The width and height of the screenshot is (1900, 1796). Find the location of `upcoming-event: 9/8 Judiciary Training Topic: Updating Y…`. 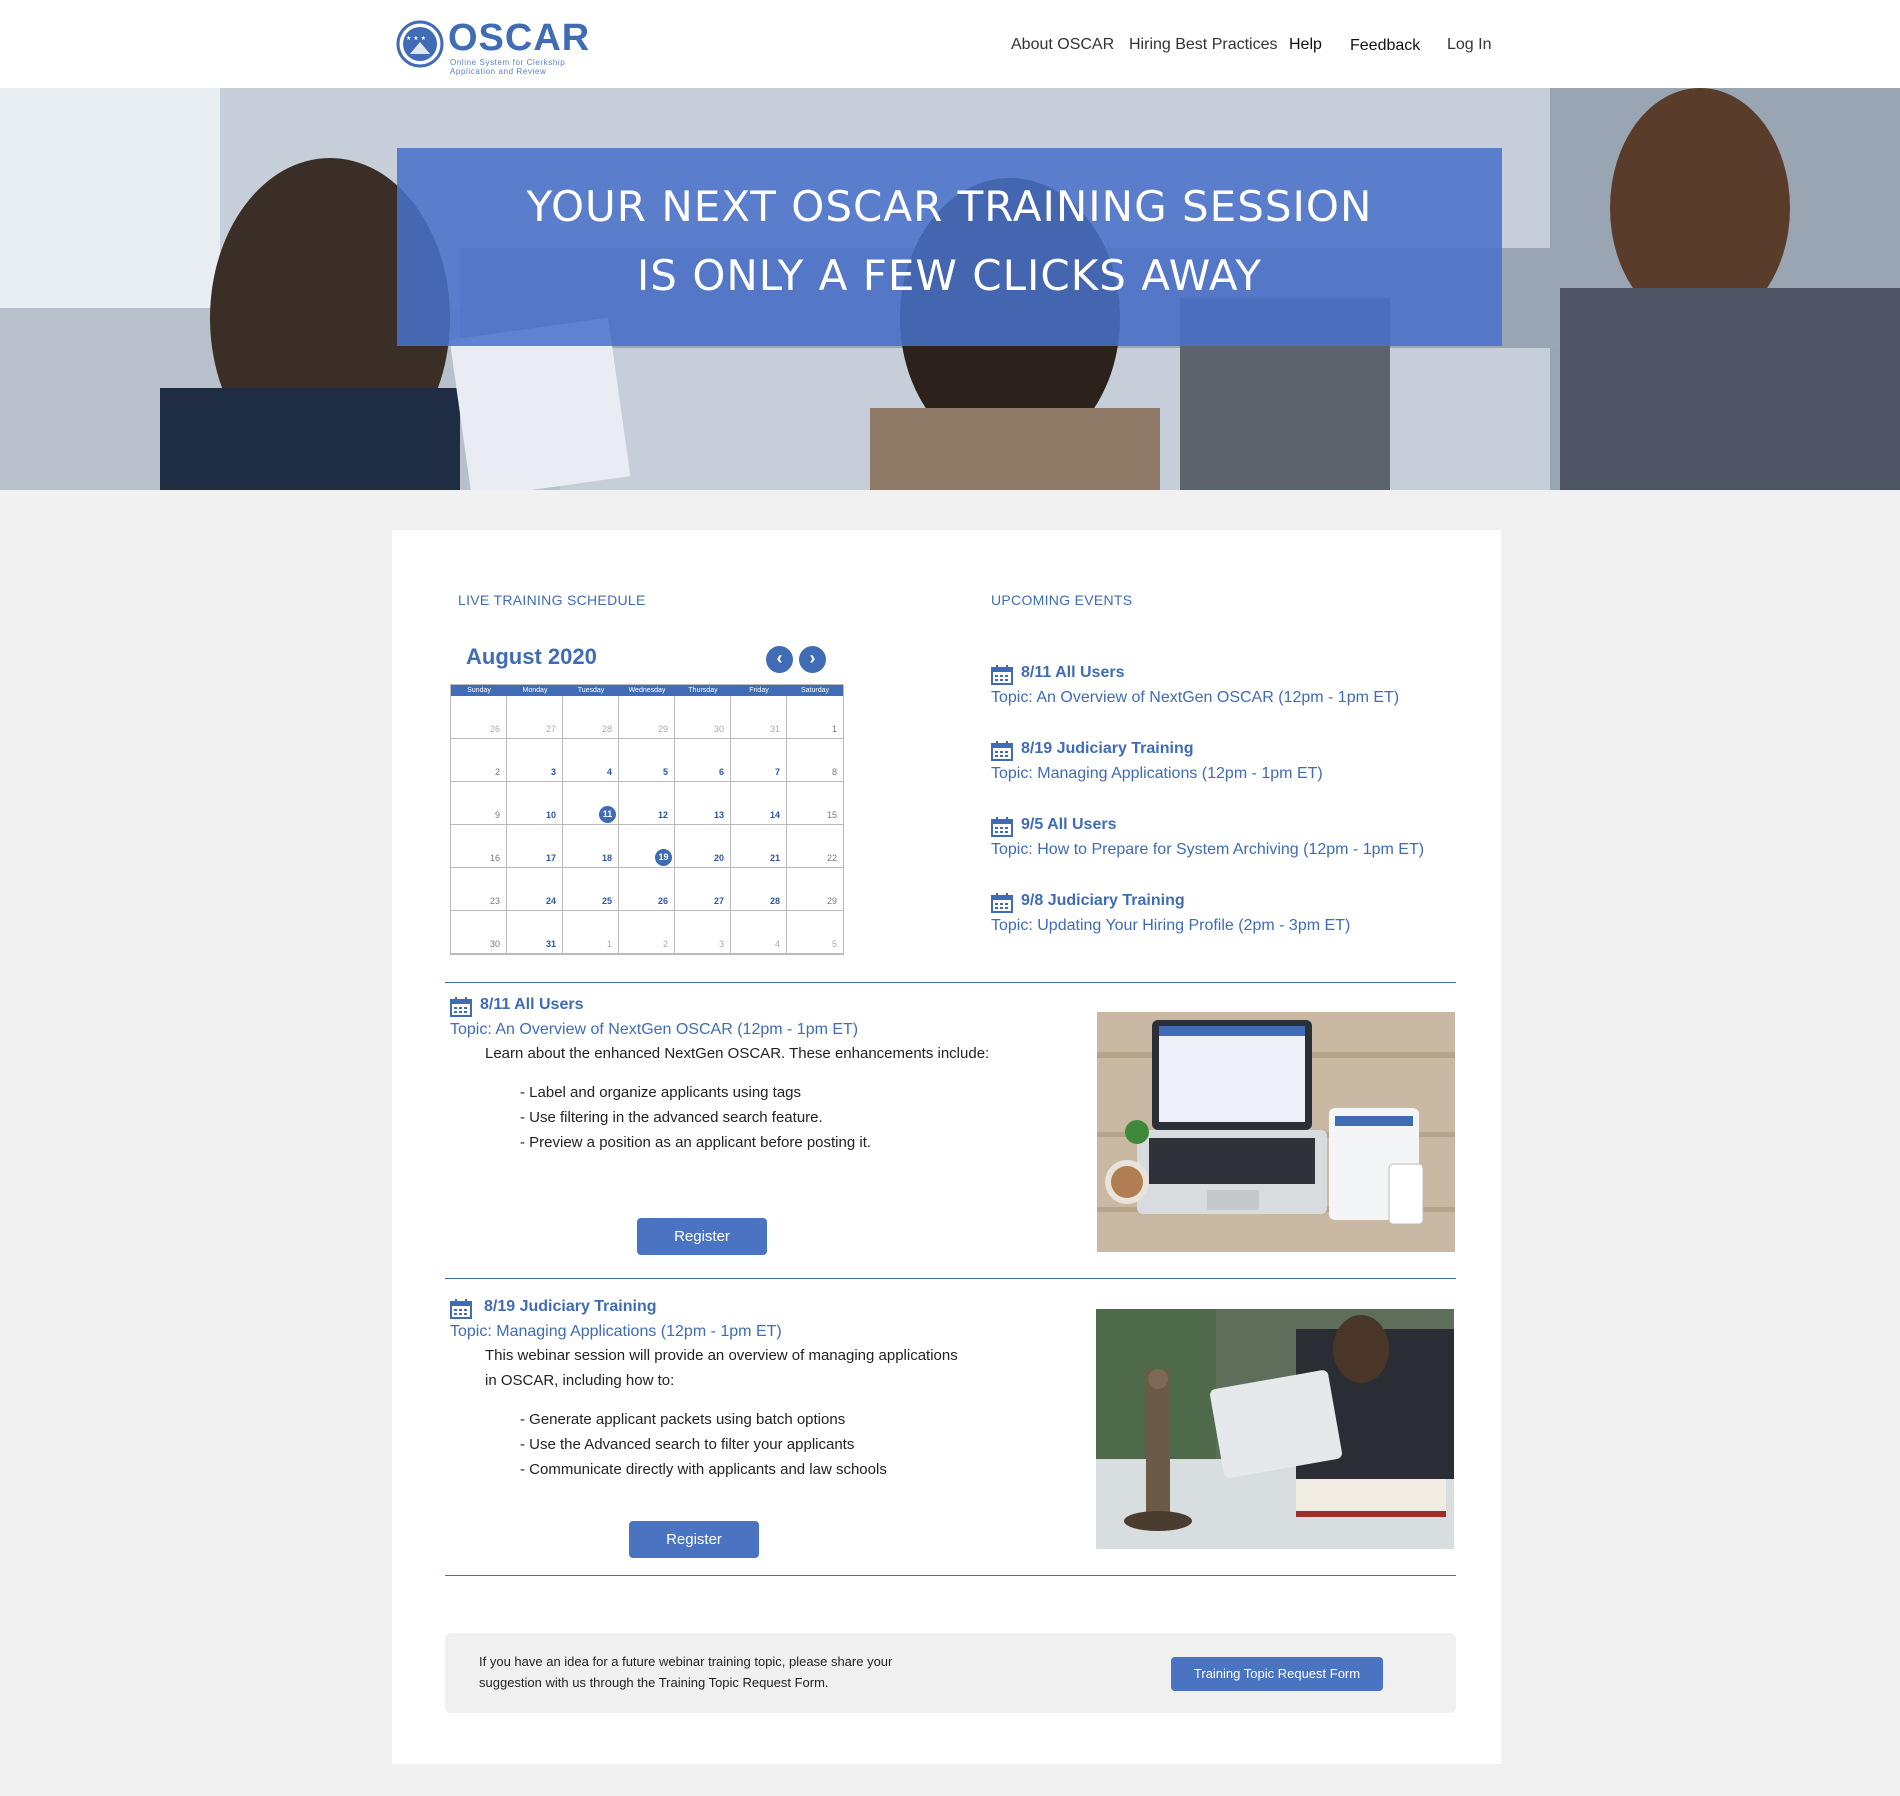

upcoming-event: 9/8 Judiciary Training Topic: Updating Y… is located at coordinates (1231, 913).